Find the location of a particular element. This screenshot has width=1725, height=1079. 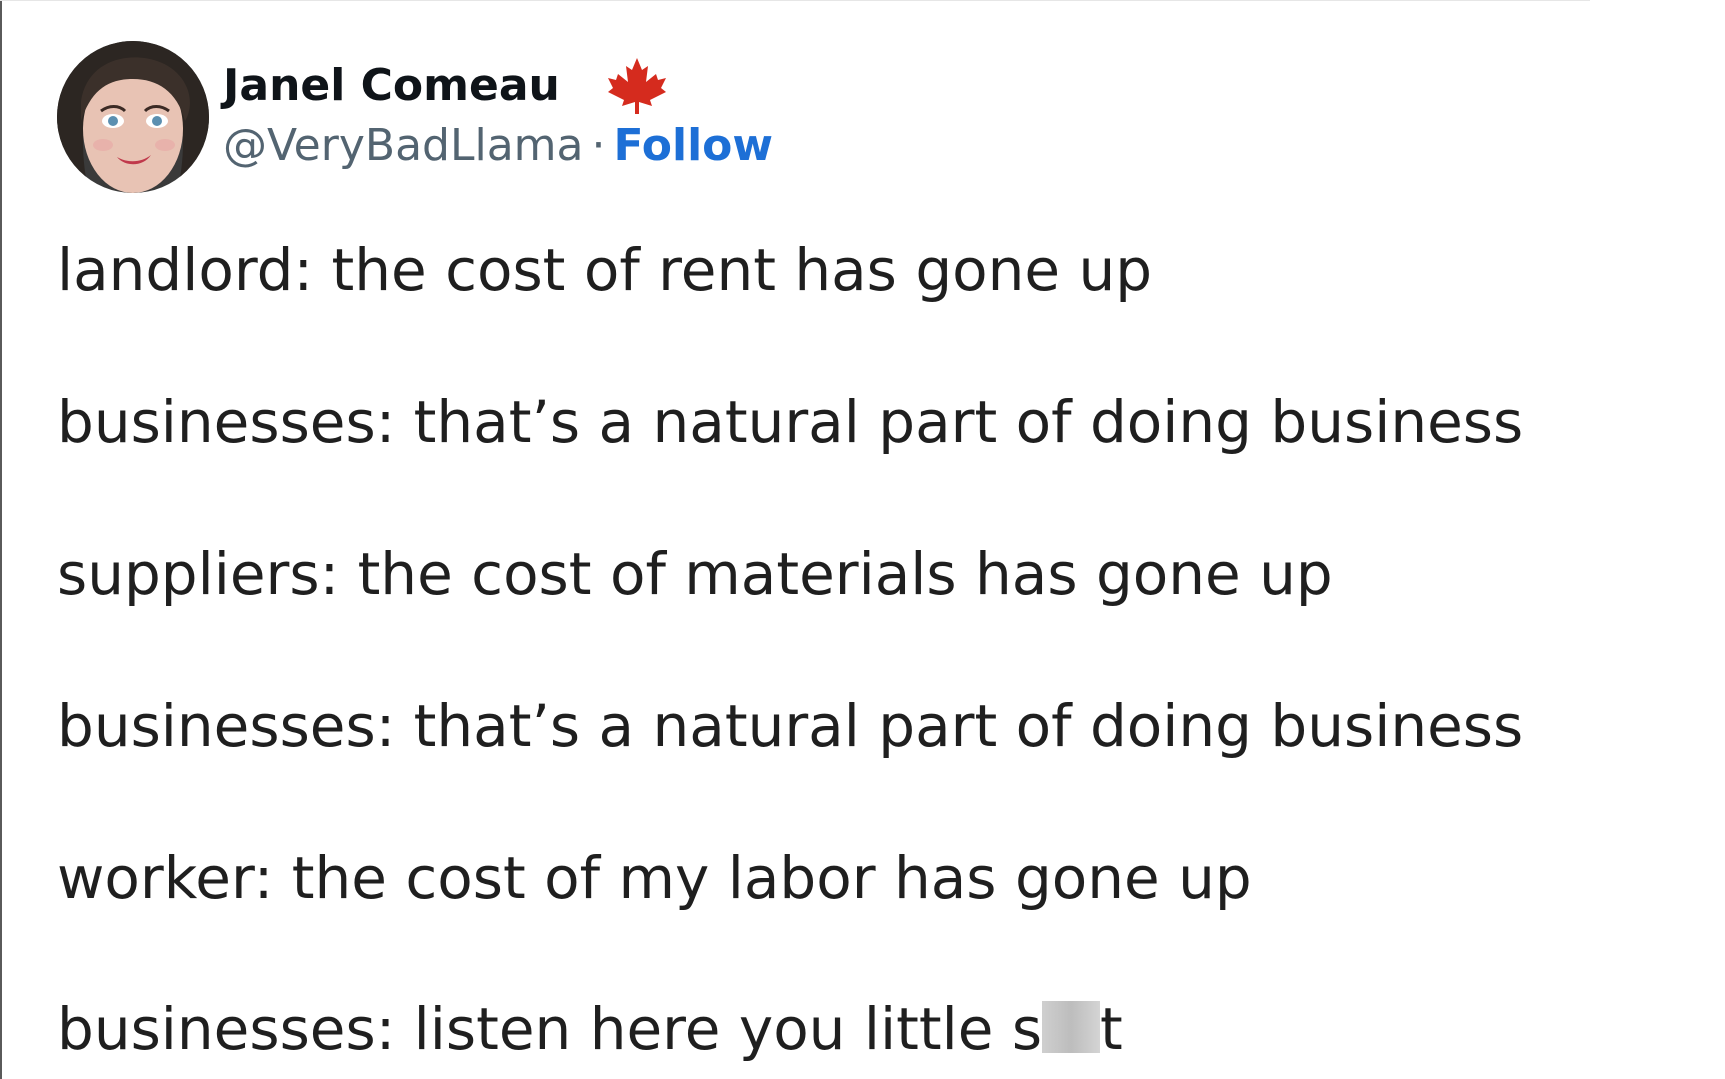

avatar is located at coordinates (133, 117).